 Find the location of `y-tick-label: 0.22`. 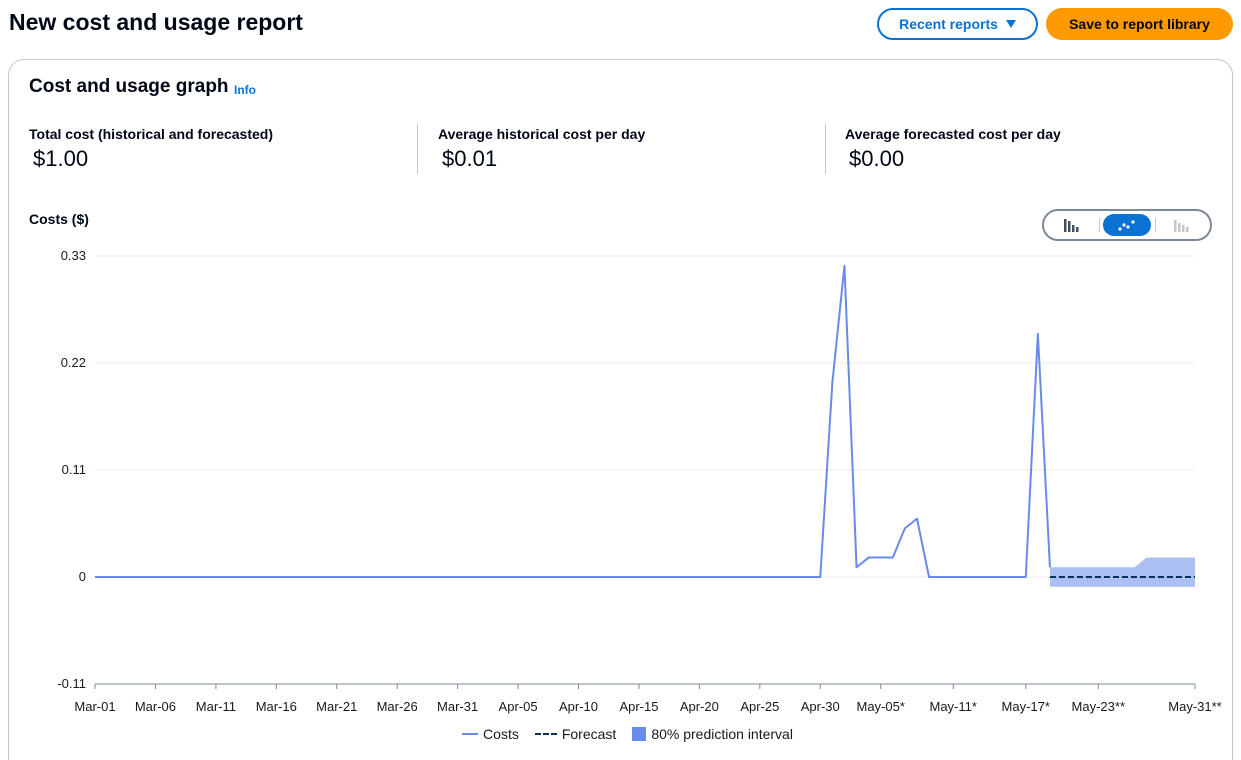

y-tick-label: 0.22 is located at coordinates (73, 362).